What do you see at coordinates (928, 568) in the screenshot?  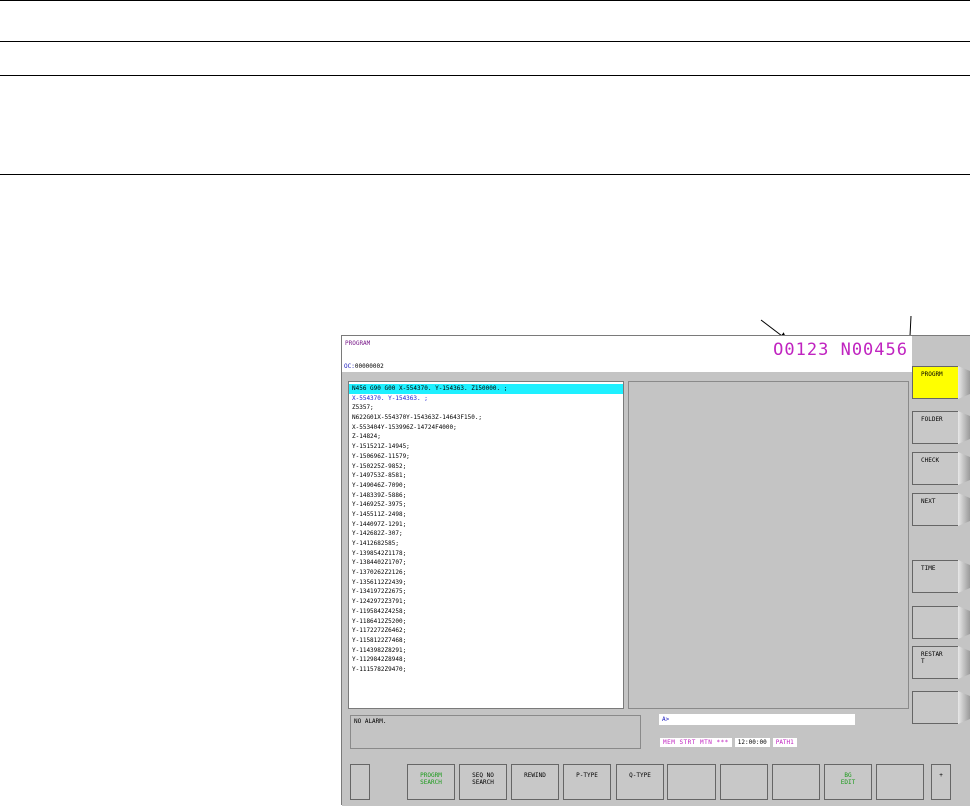 I see `softkey-label: TIME` at bounding box center [928, 568].